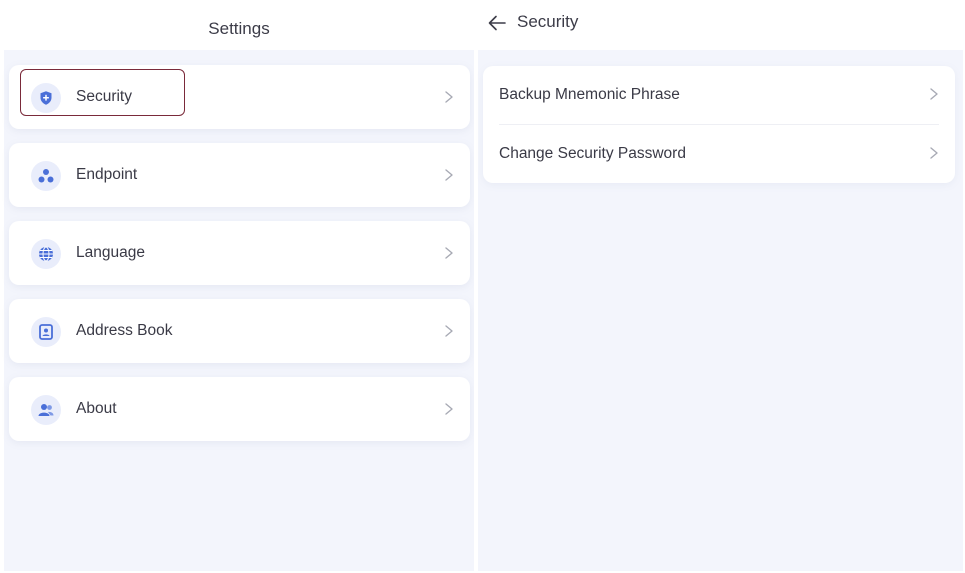  I want to click on nodes-icon, so click(46, 176).